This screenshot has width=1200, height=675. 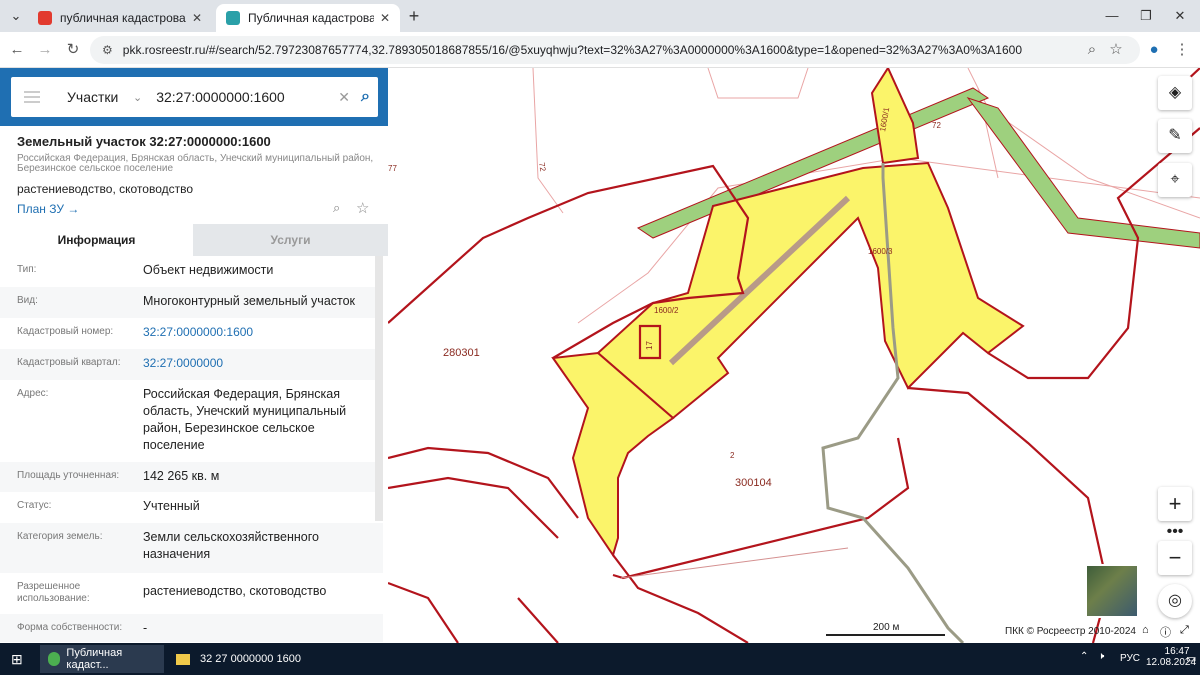 What do you see at coordinates (144, 141) in the screenshot?
I see `object-title: Земельный участок 32:27:0000000:1600` at bounding box center [144, 141].